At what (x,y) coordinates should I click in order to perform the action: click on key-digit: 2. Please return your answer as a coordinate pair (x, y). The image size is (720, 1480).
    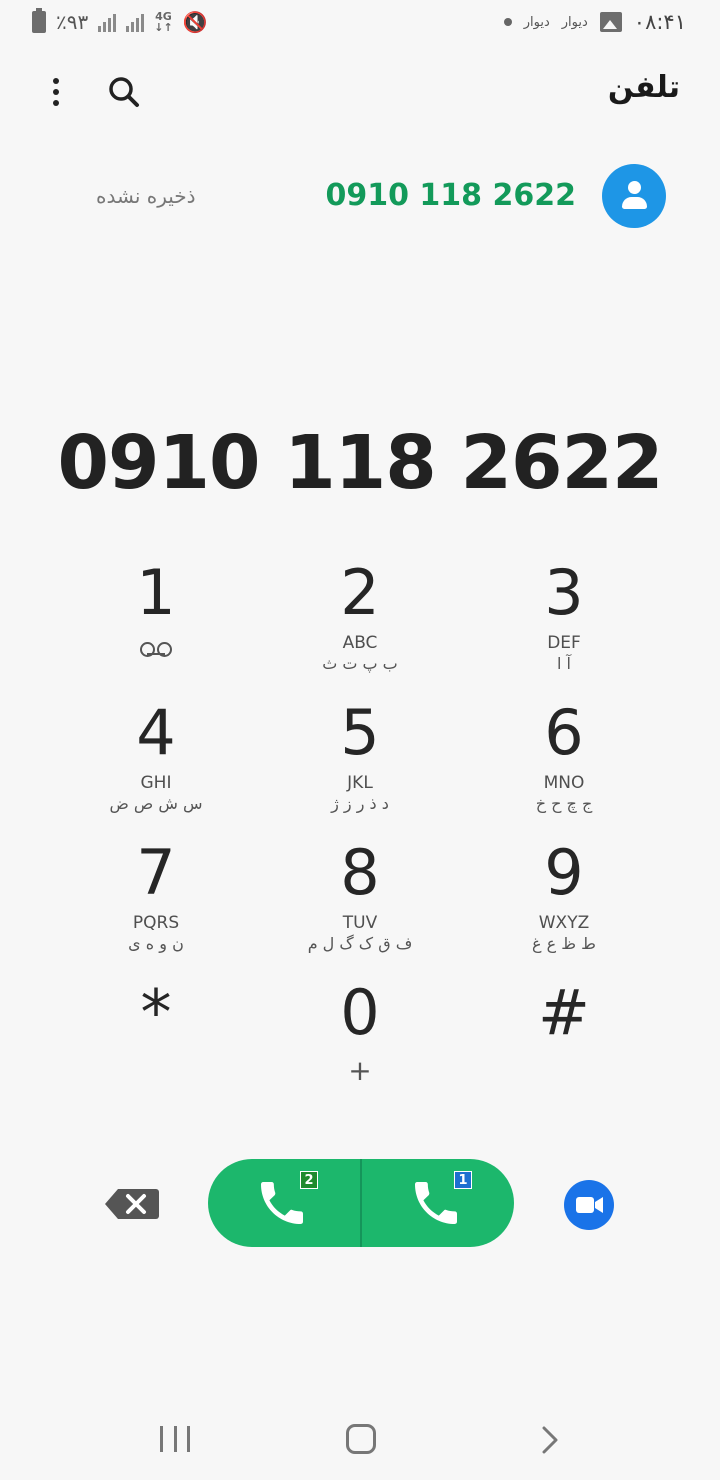
    Looking at the image, I should click on (360, 592).